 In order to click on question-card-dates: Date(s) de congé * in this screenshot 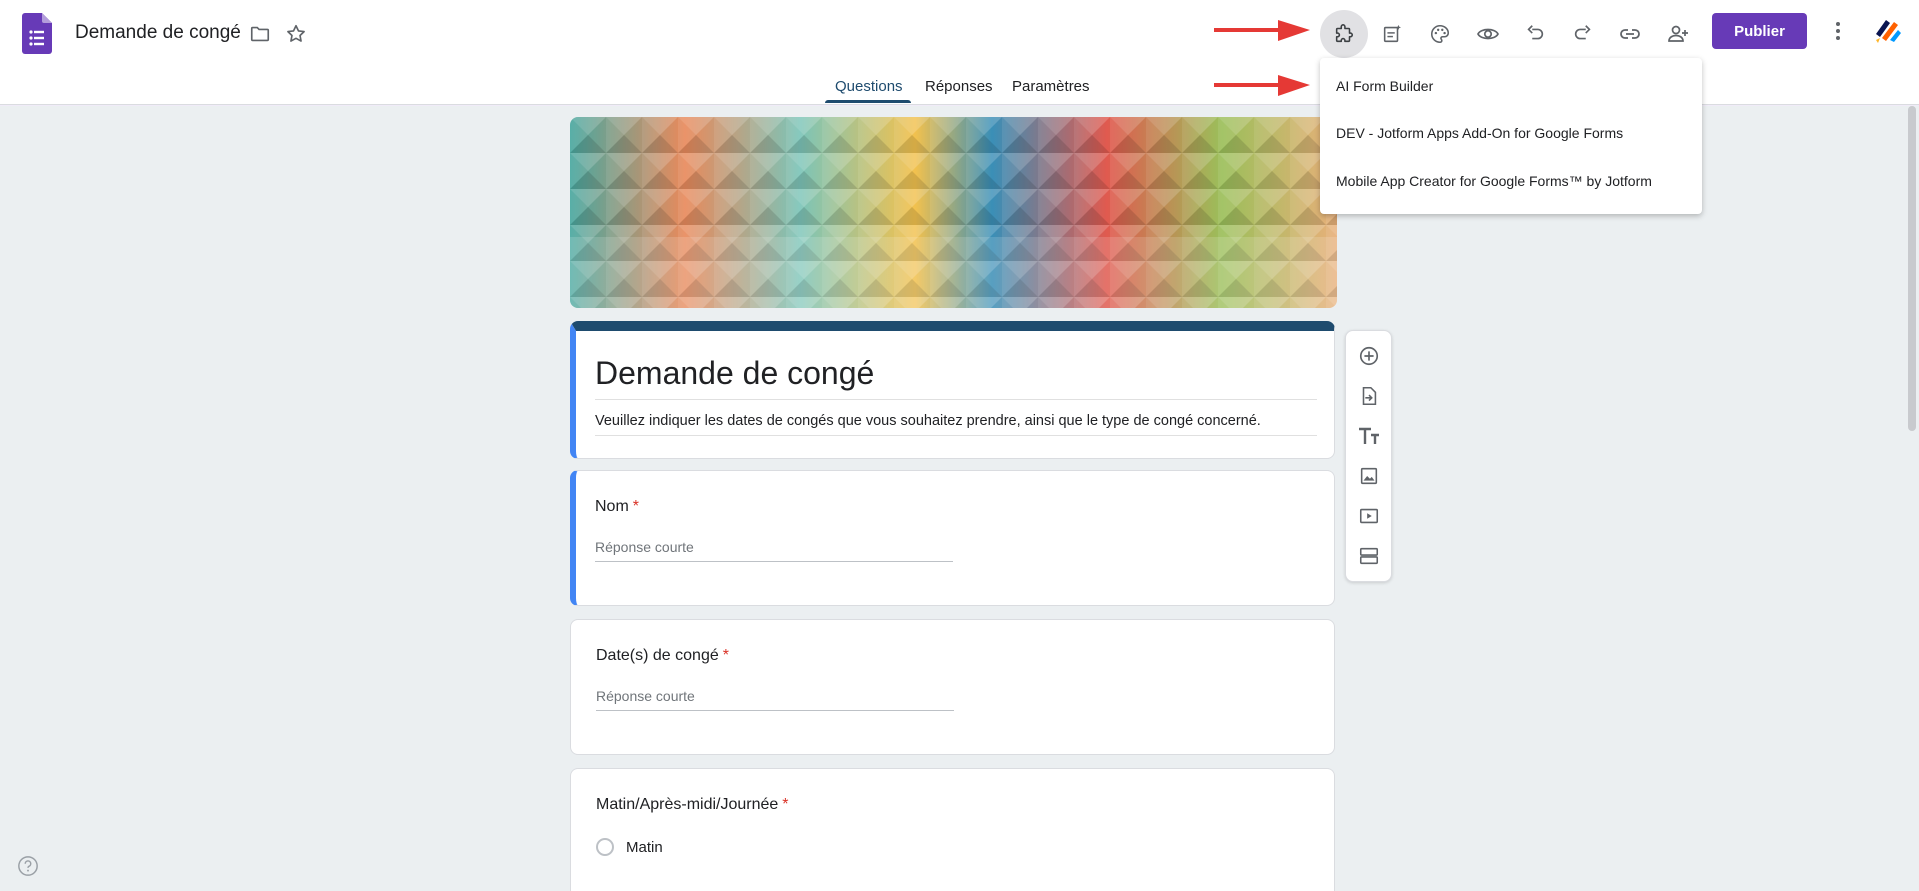, I will do `click(952, 687)`.